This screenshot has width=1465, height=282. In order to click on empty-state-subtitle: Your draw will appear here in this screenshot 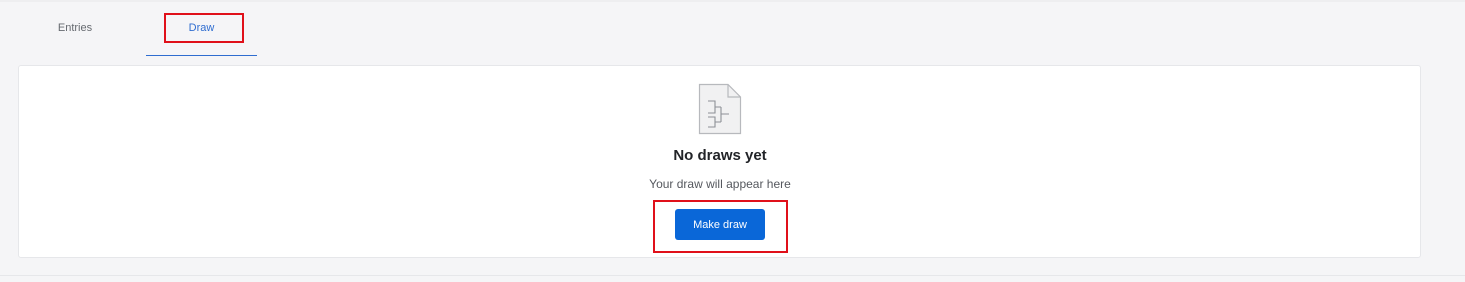, I will do `click(720, 184)`.